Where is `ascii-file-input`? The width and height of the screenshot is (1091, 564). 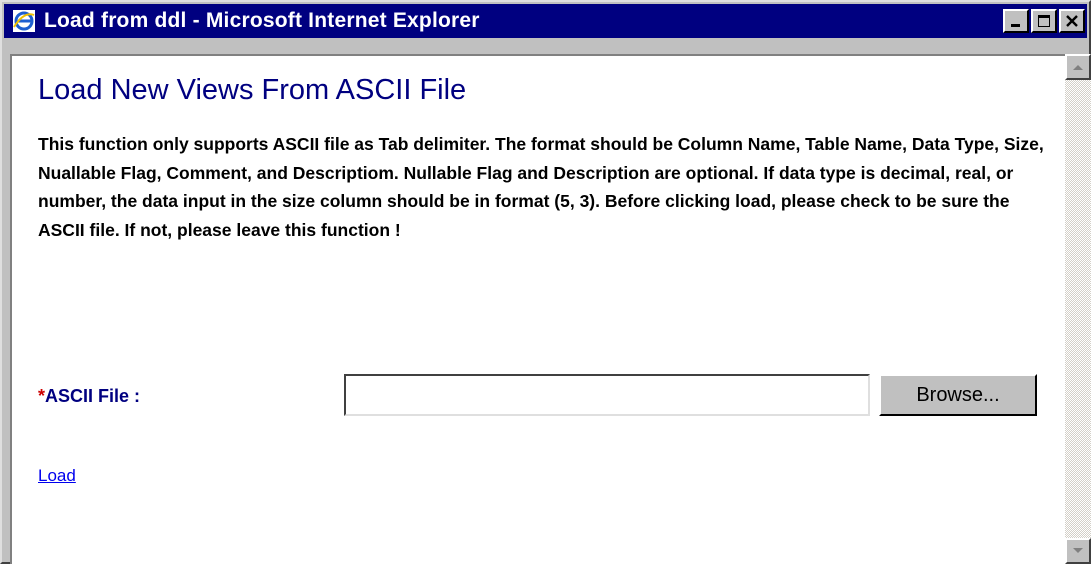 ascii-file-input is located at coordinates (607, 395).